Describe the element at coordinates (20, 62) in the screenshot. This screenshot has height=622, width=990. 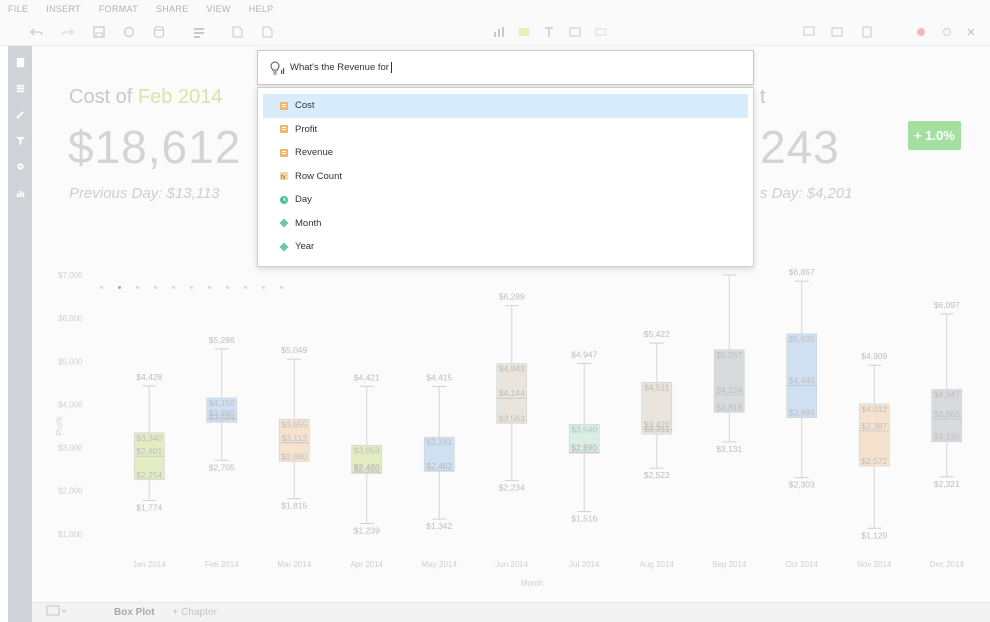
I see `page-icon` at that location.